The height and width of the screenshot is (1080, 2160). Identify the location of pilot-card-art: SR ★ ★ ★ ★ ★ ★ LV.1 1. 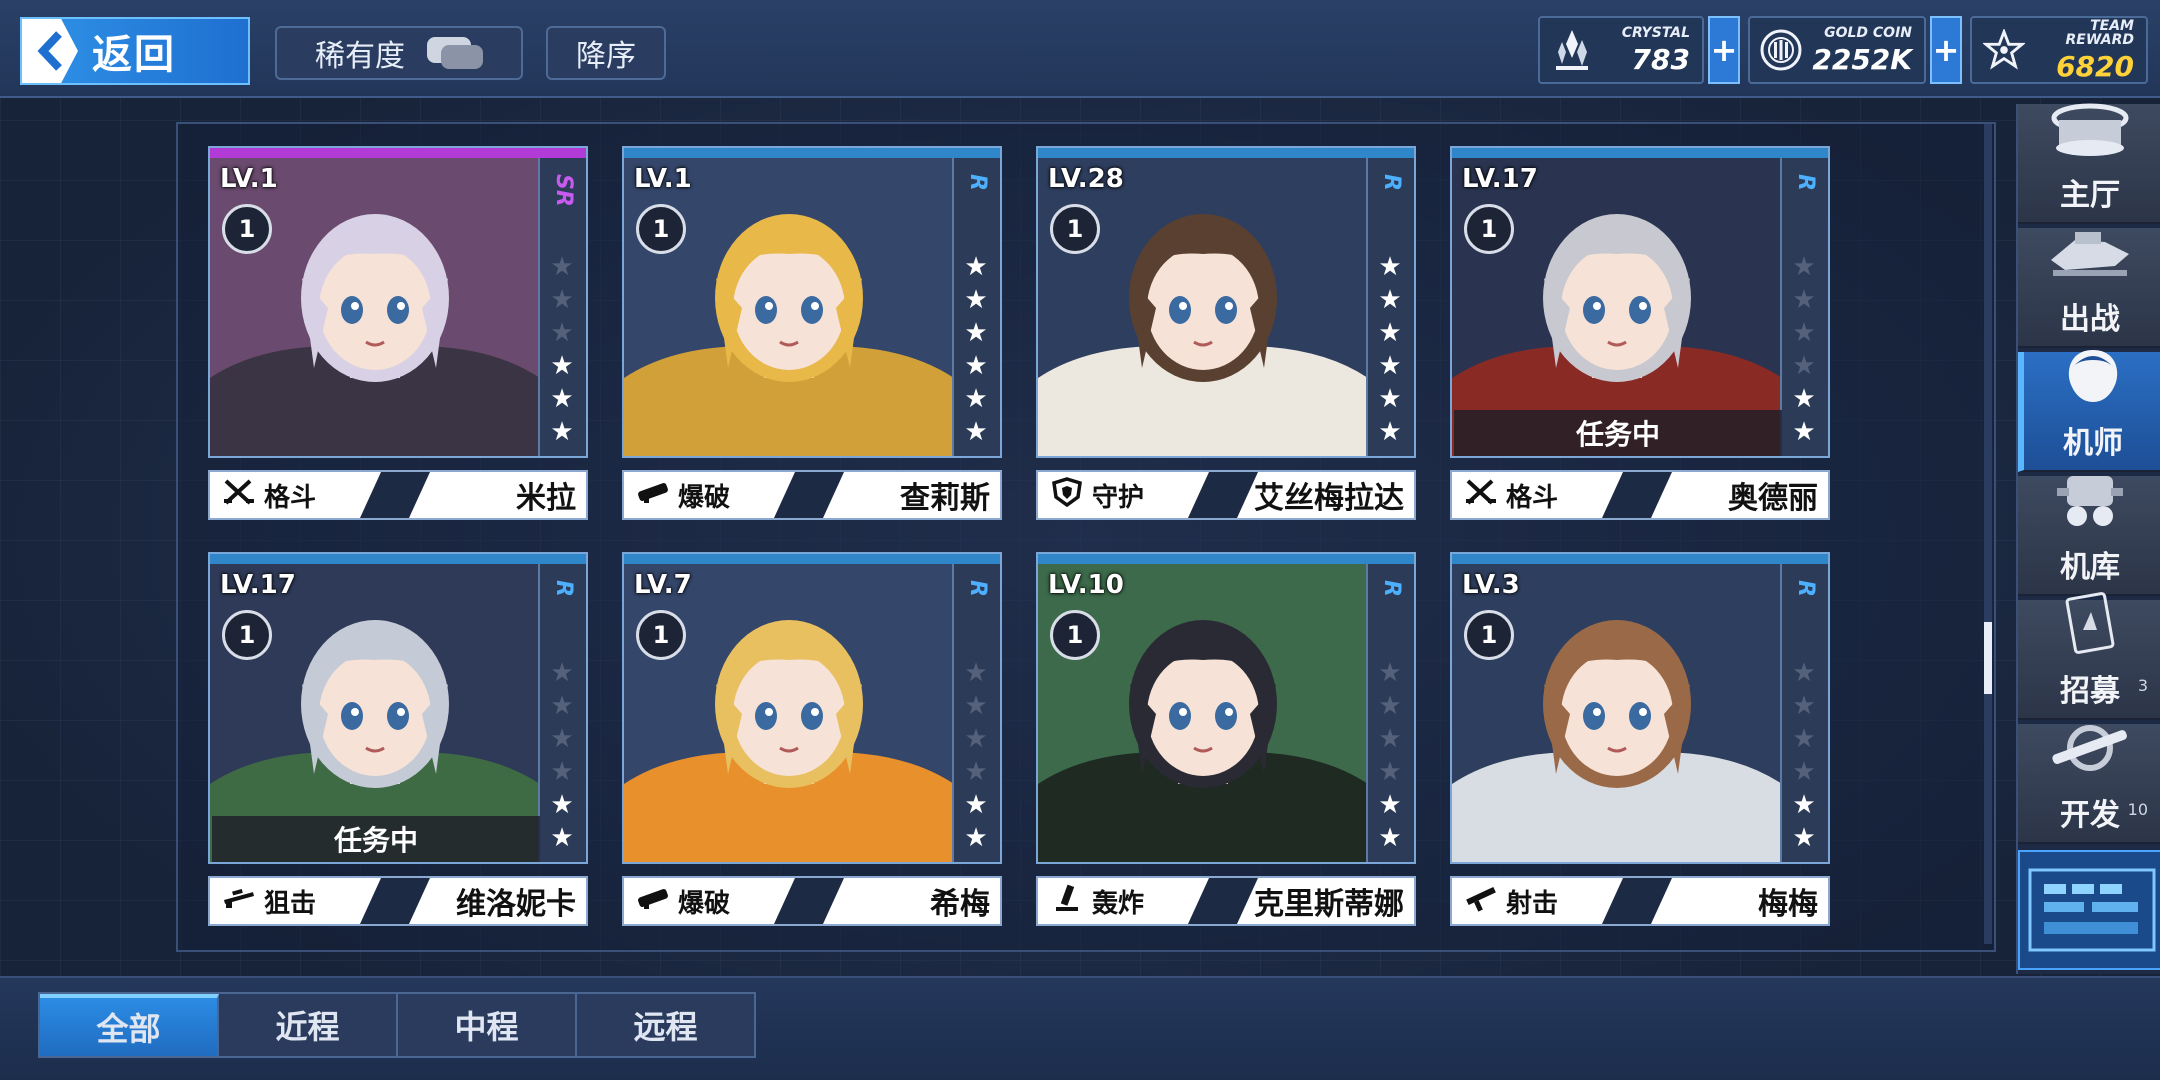
(398, 302).